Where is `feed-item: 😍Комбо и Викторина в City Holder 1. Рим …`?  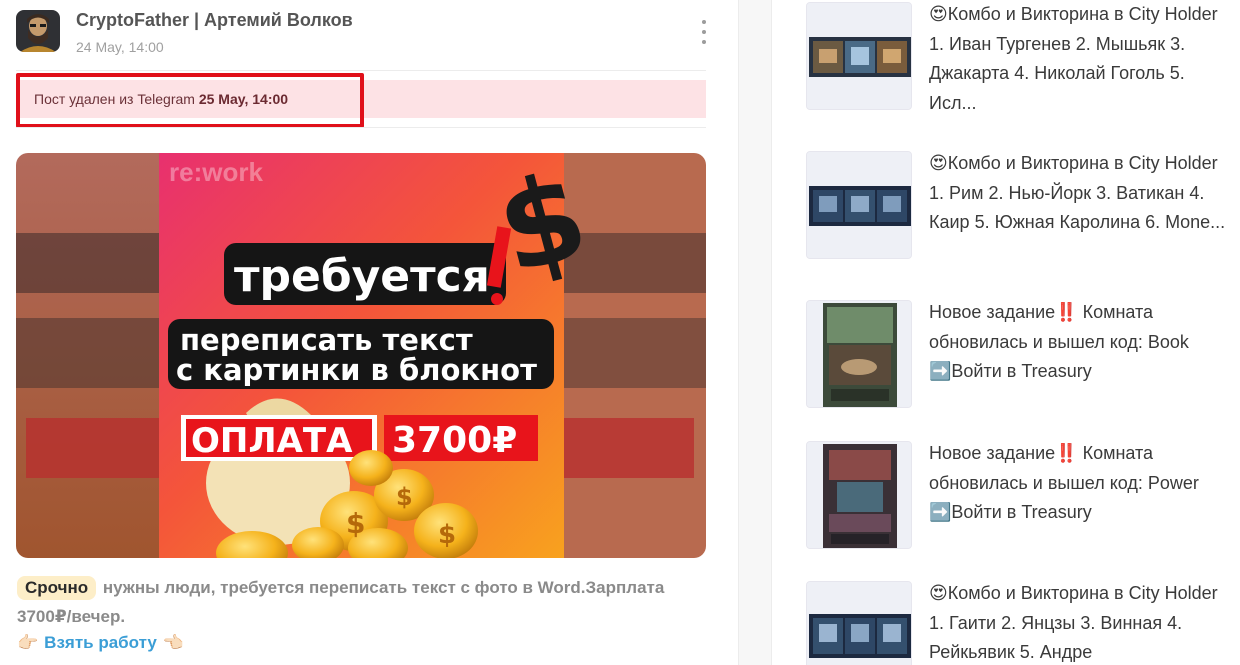
feed-item: 😍Комбо и Викторина в City Holder 1. Рим … is located at coordinates (1023, 206).